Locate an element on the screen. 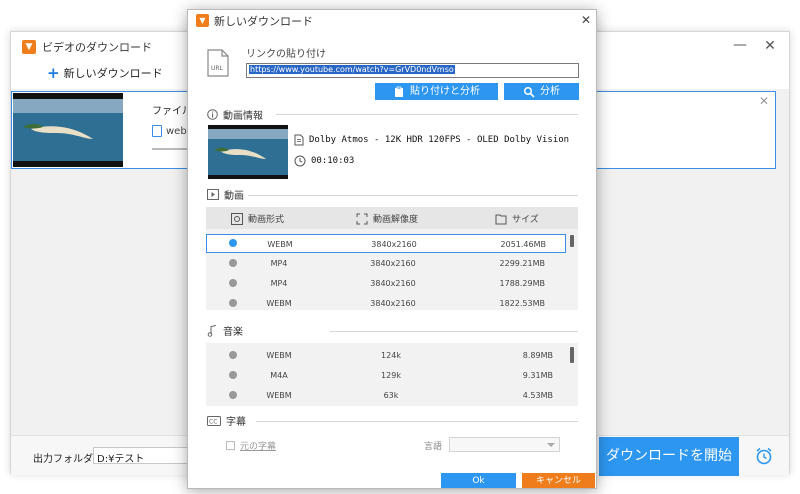  video-row: MP4 3840x2160 1788.29MB is located at coordinates (386, 283).